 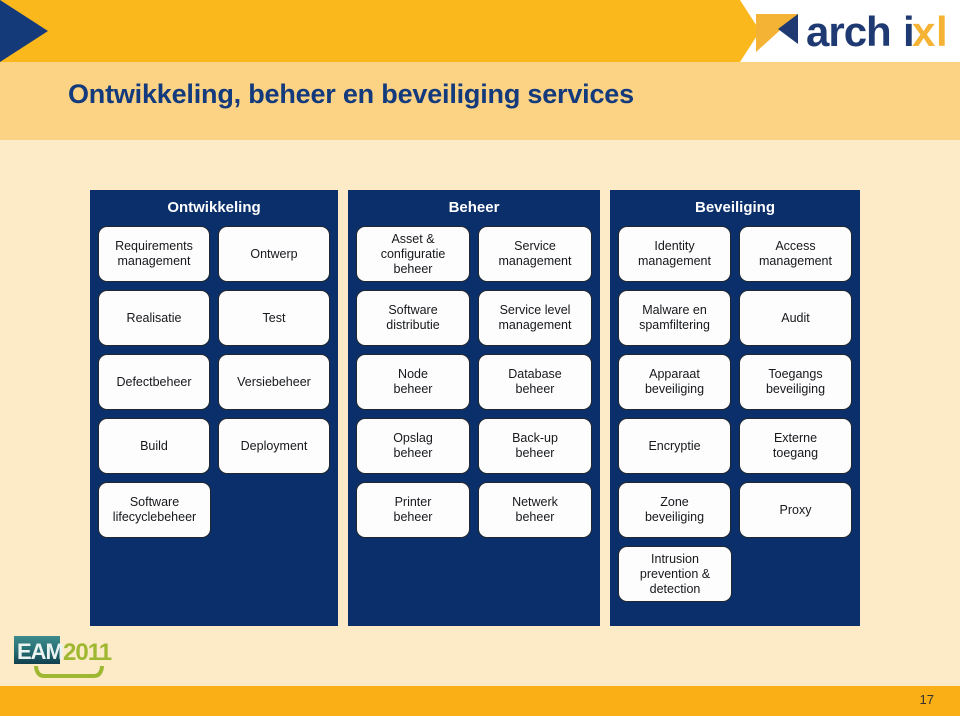 What do you see at coordinates (924, 31) in the screenshot?
I see `svg-text: x` at bounding box center [924, 31].